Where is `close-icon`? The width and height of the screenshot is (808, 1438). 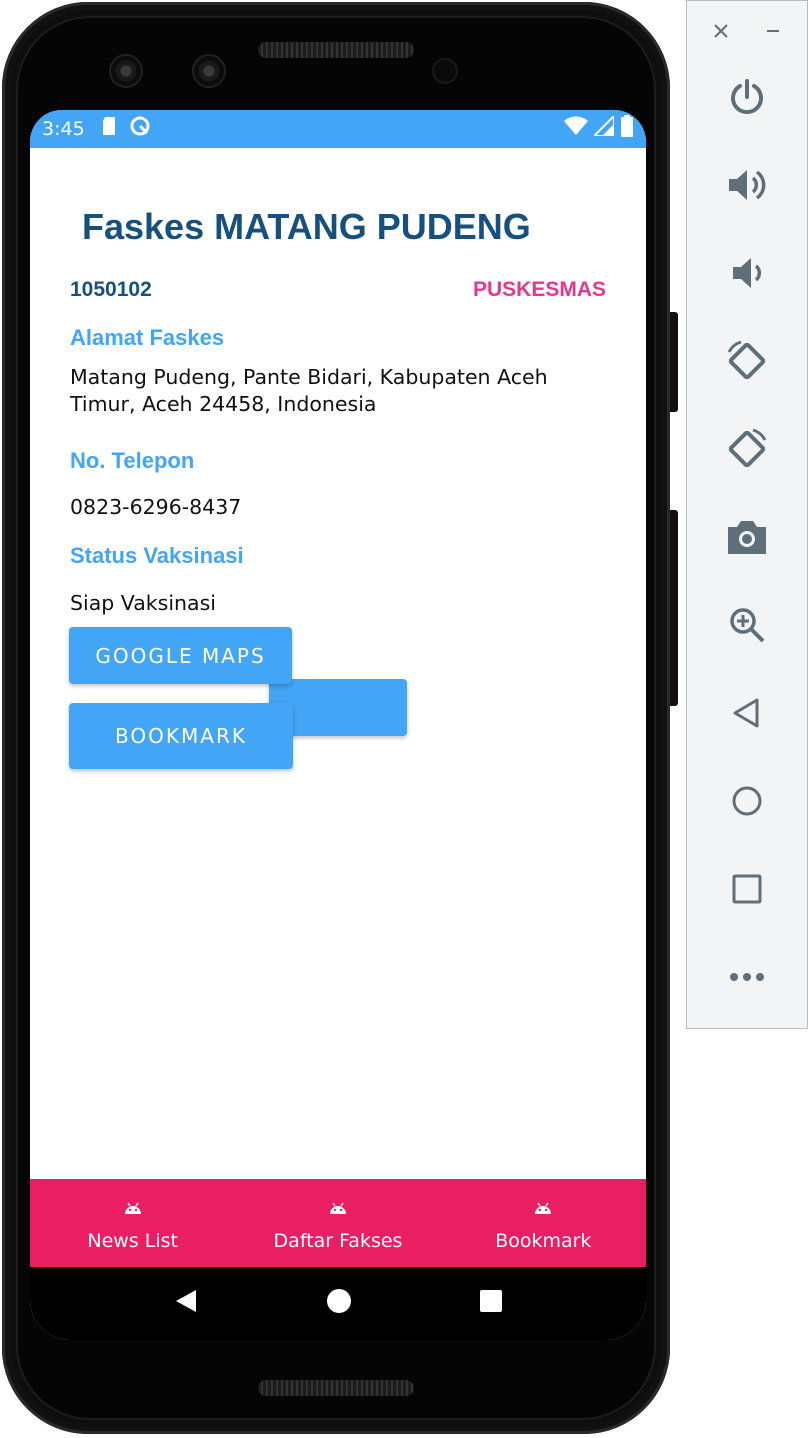
close-icon is located at coordinates (721, 33).